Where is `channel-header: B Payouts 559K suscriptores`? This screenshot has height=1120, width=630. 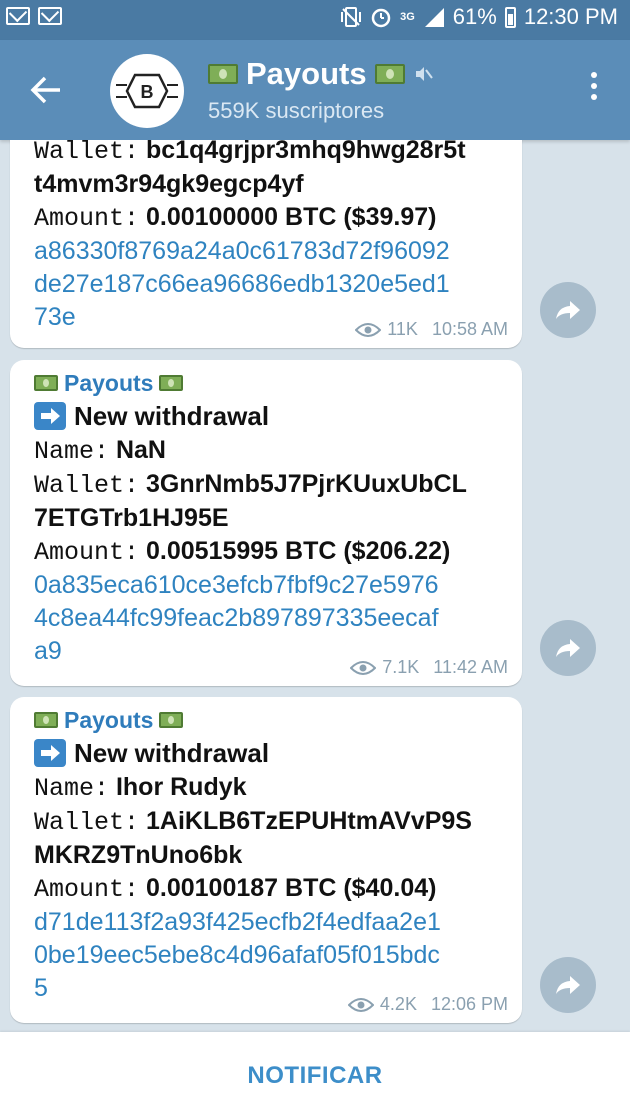 channel-header: B Payouts 559K suscriptores is located at coordinates (315, 90).